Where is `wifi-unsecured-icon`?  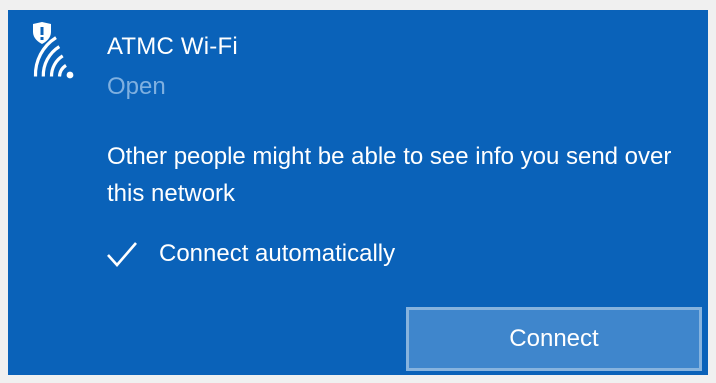
wifi-unsecured-icon is located at coordinates (59, 53).